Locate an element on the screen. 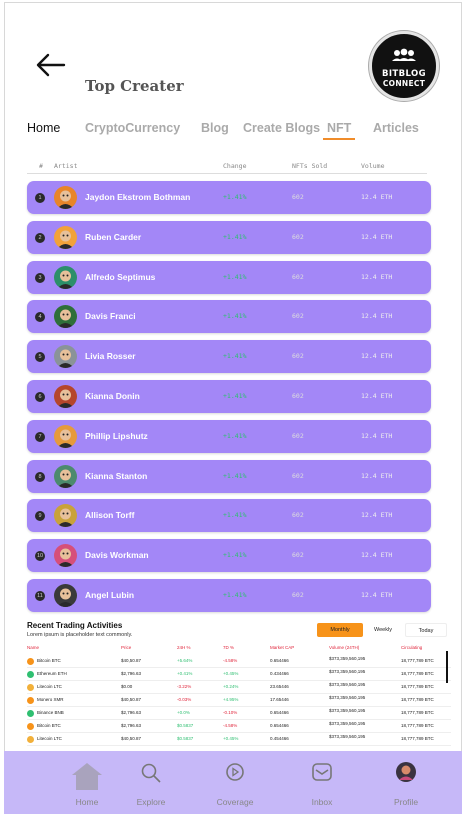  creator-row: 2 Ruben Carder +1.41% 602 12.4 ETH is located at coordinates (229, 237).